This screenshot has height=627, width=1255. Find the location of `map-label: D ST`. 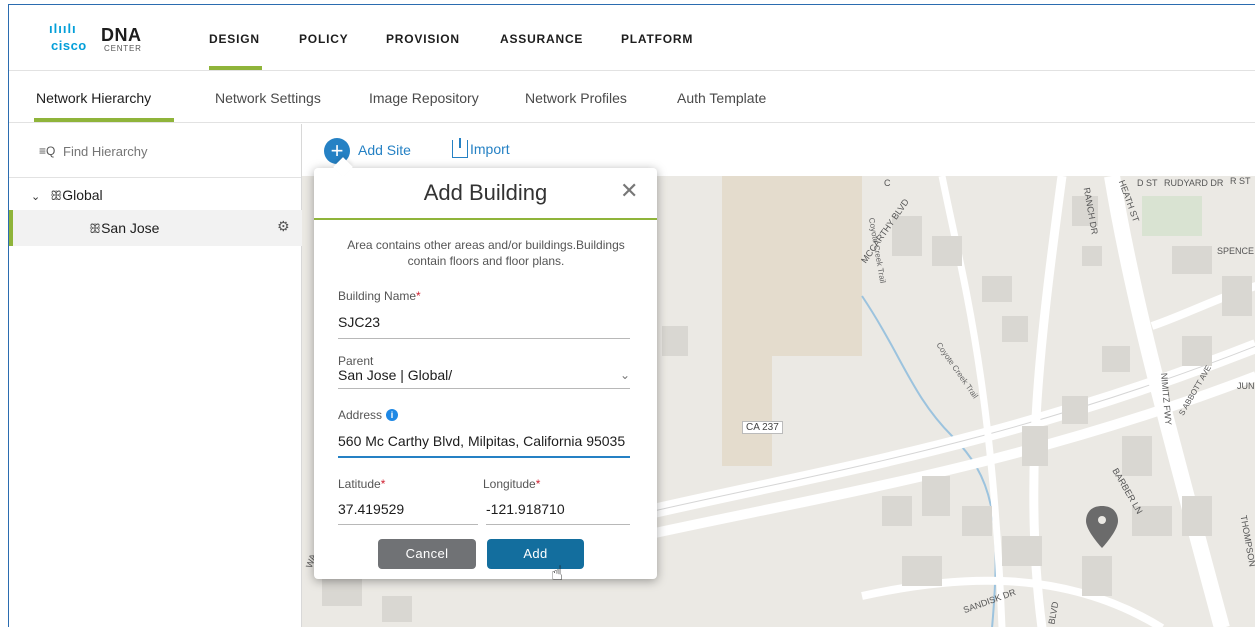

map-label: D ST is located at coordinates (1147, 183).